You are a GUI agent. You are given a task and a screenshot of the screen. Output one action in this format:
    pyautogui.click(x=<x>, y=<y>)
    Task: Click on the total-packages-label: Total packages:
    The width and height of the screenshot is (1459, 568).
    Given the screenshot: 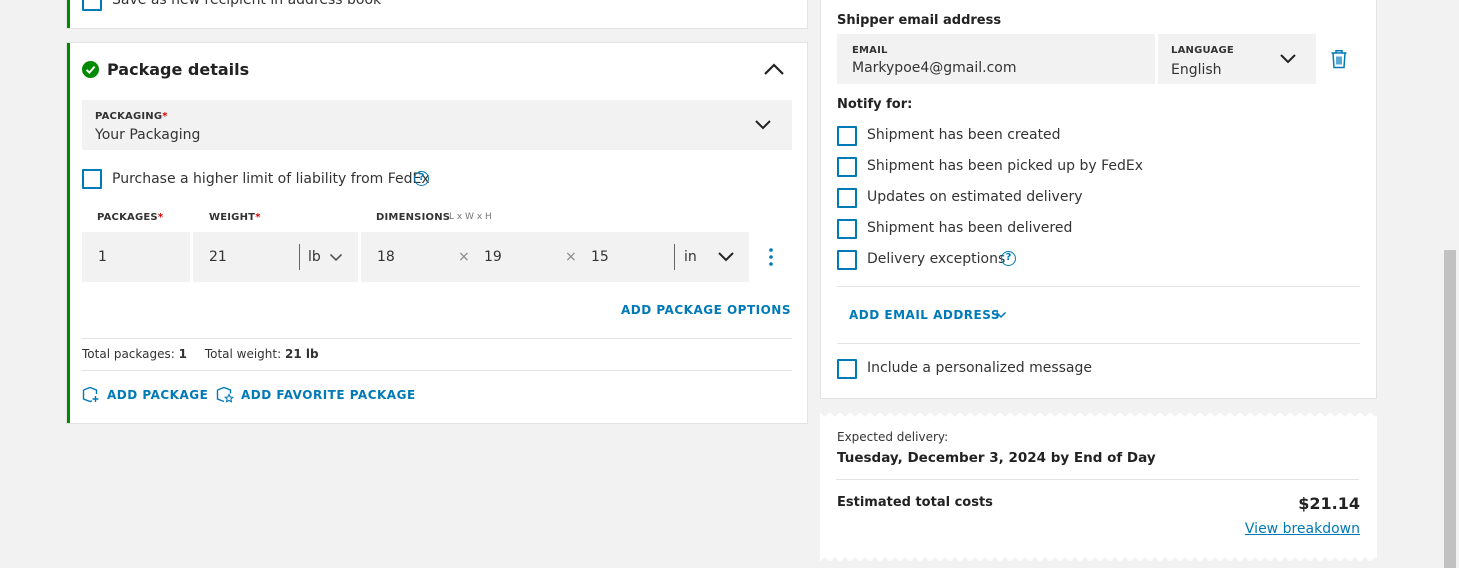 What is the action you would take?
    pyautogui.click(x=128, y=354)
    